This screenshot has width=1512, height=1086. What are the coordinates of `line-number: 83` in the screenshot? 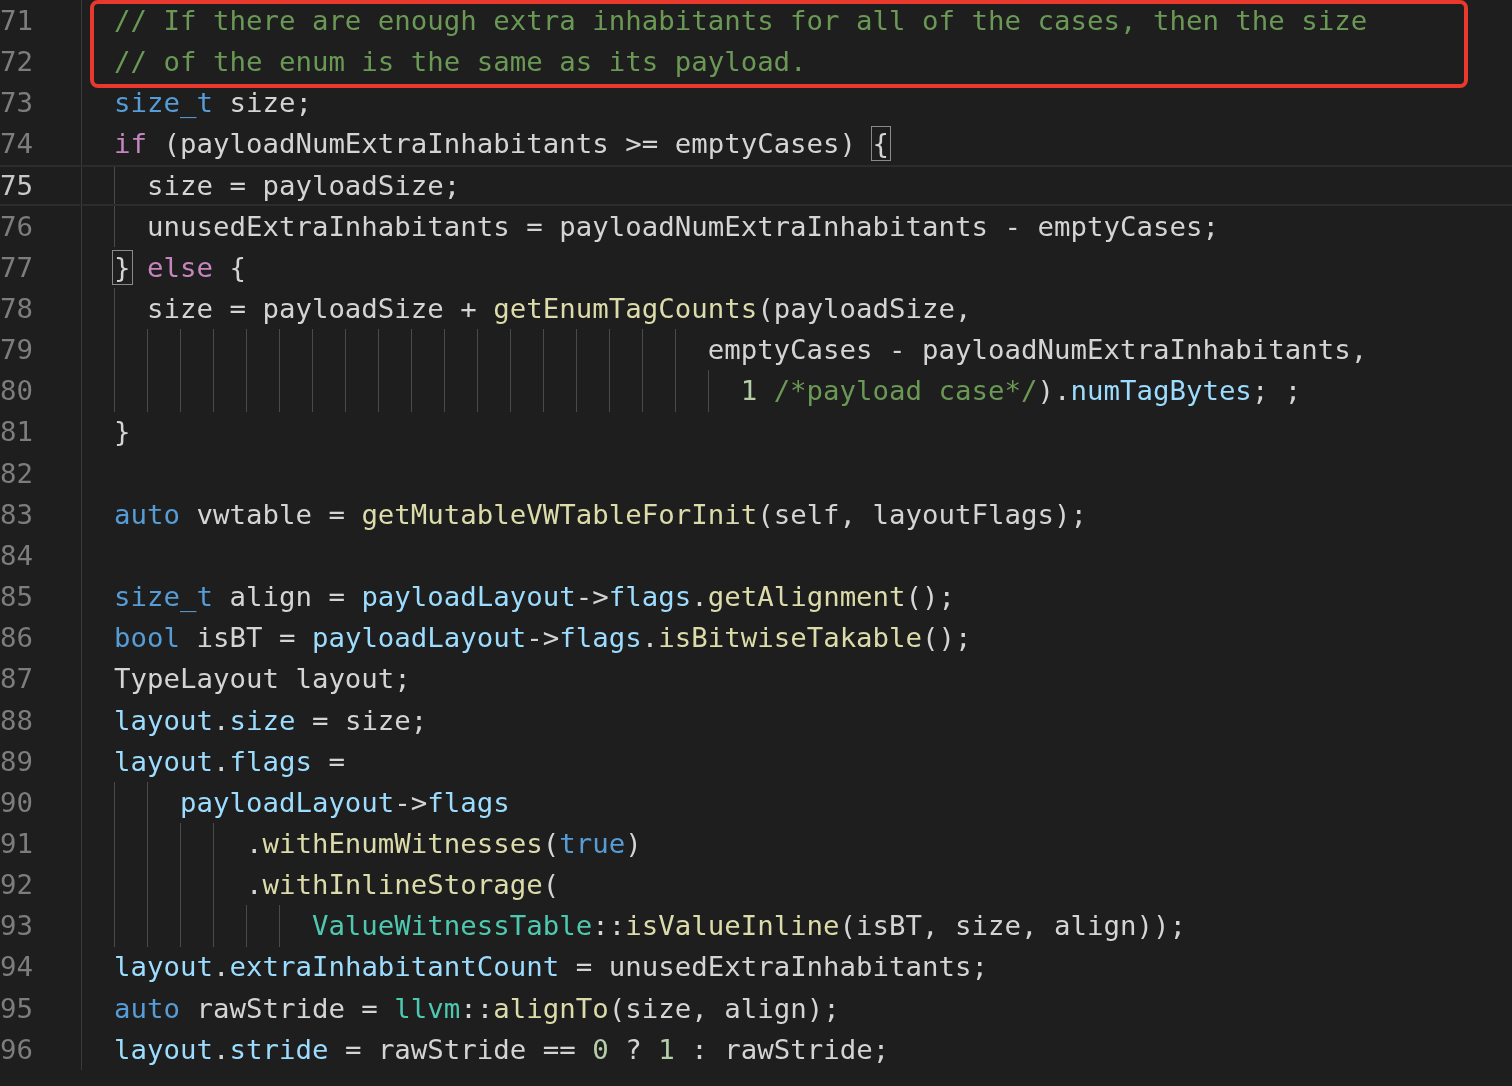 It's located at (16, 514).